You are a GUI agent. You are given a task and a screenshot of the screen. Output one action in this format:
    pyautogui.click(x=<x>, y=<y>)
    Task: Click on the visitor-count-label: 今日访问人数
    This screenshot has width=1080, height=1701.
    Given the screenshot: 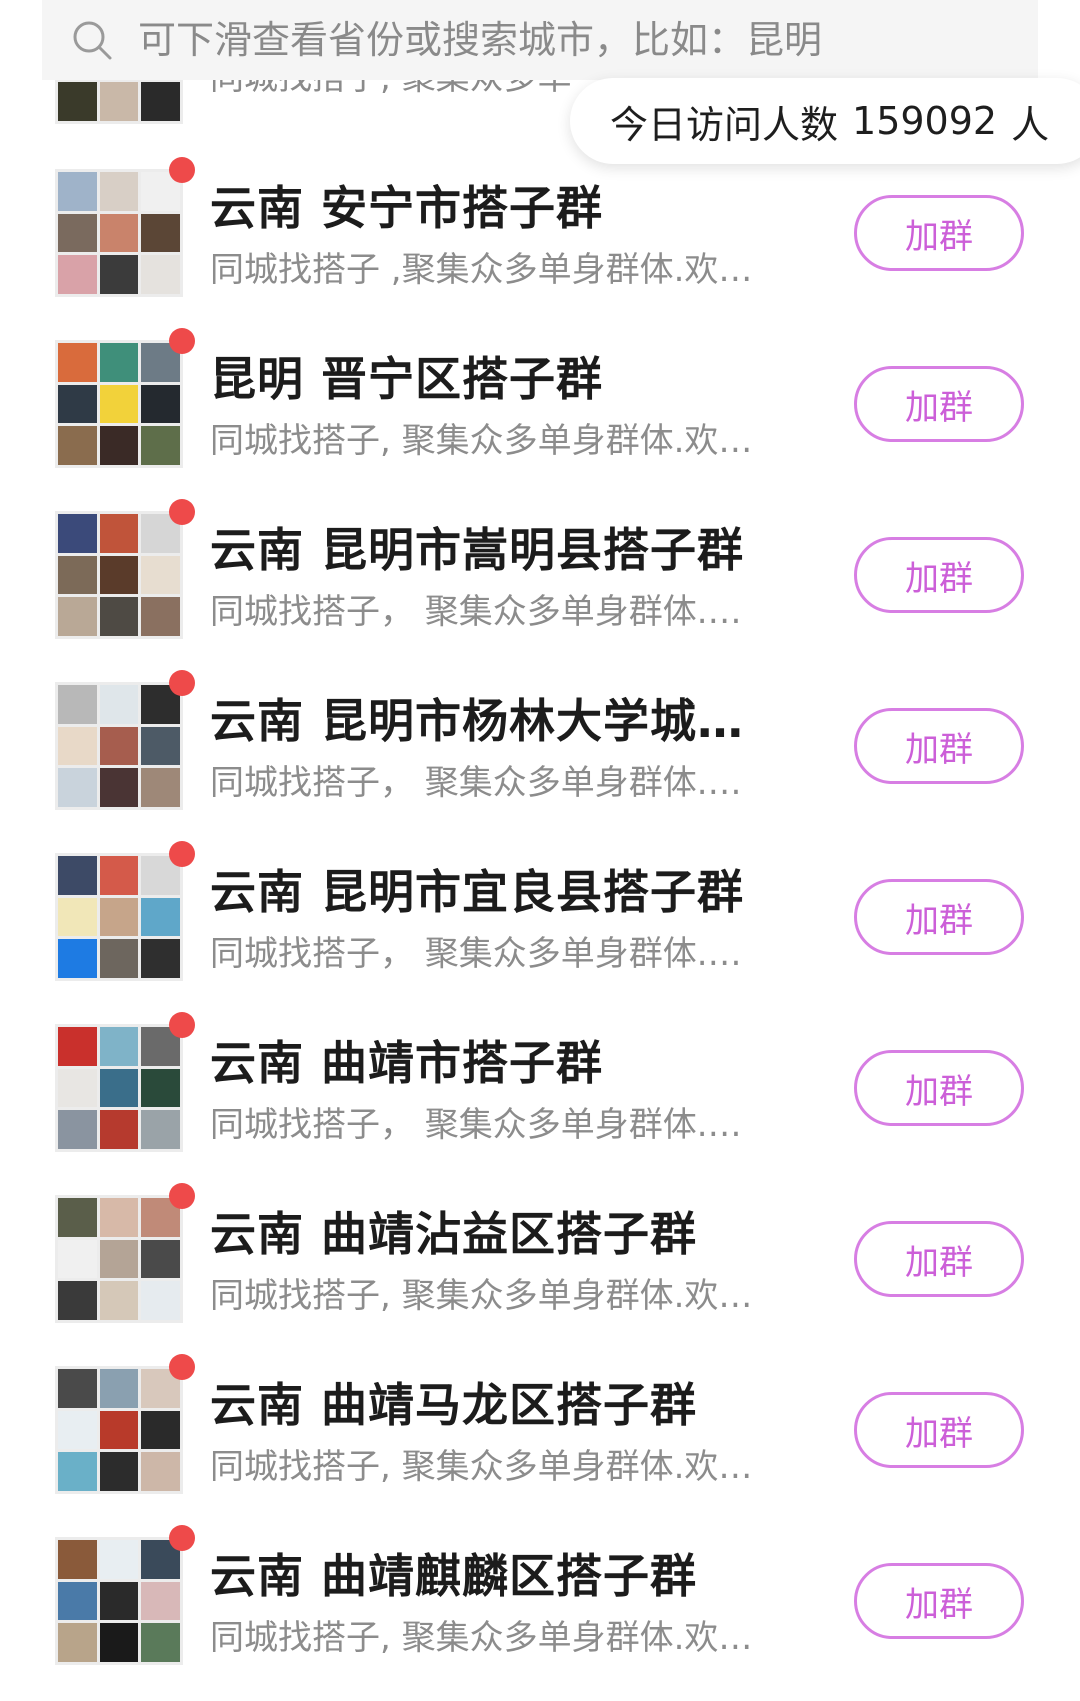 What is the action you would take?
    pyautogui.click(x=724, y=124)
    